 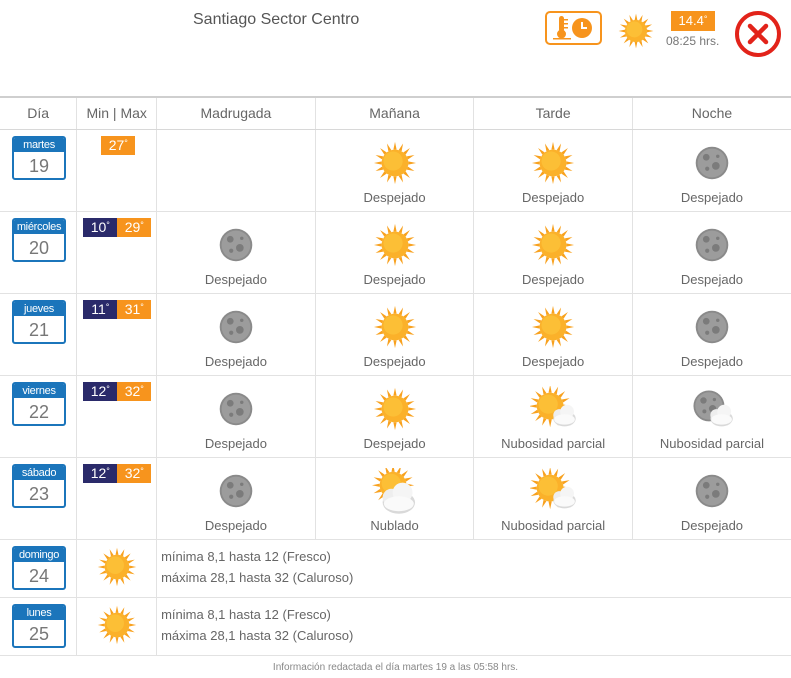 I want to click on calendar-weekday: martes, so click(x=39, y=144).